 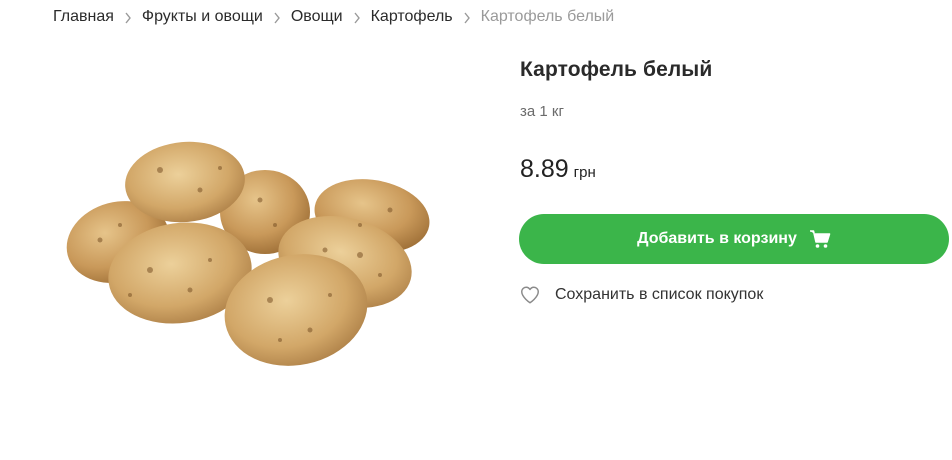 I want to click on breadcrumb-potatoes: Картофель, so click(x=412, y=17).